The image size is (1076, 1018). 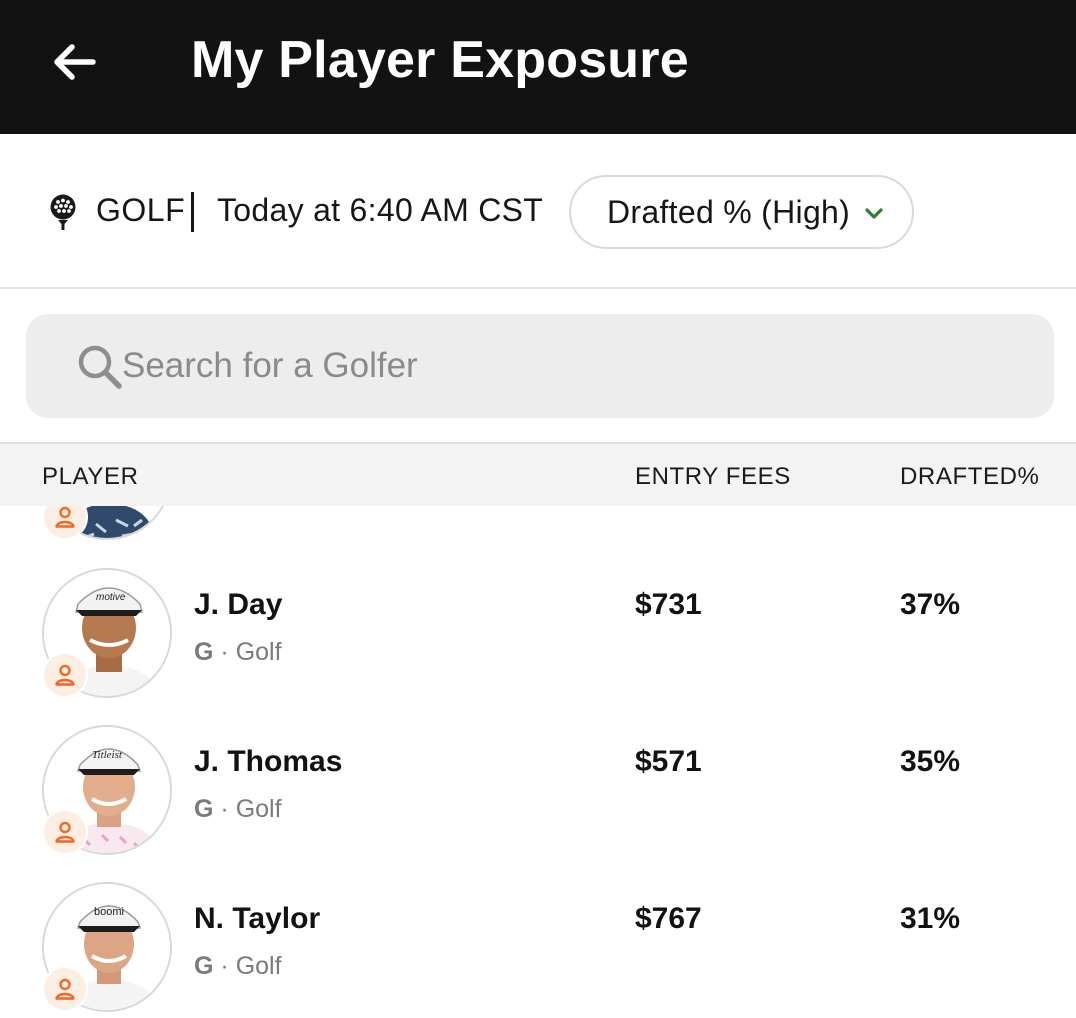 What do you see at coordinates (668, 604) in the screenshot?
I see `entry-fee: $731` at bounding box center [668, 604].